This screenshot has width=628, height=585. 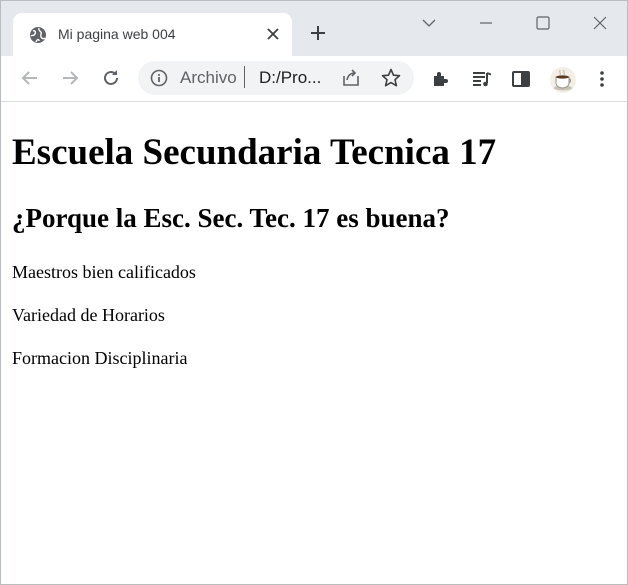 What do you see at coordinates (117, 34) in the screenshot?
I see `tab-title: Mi pagina web 004` at bounding box center [117, 34].